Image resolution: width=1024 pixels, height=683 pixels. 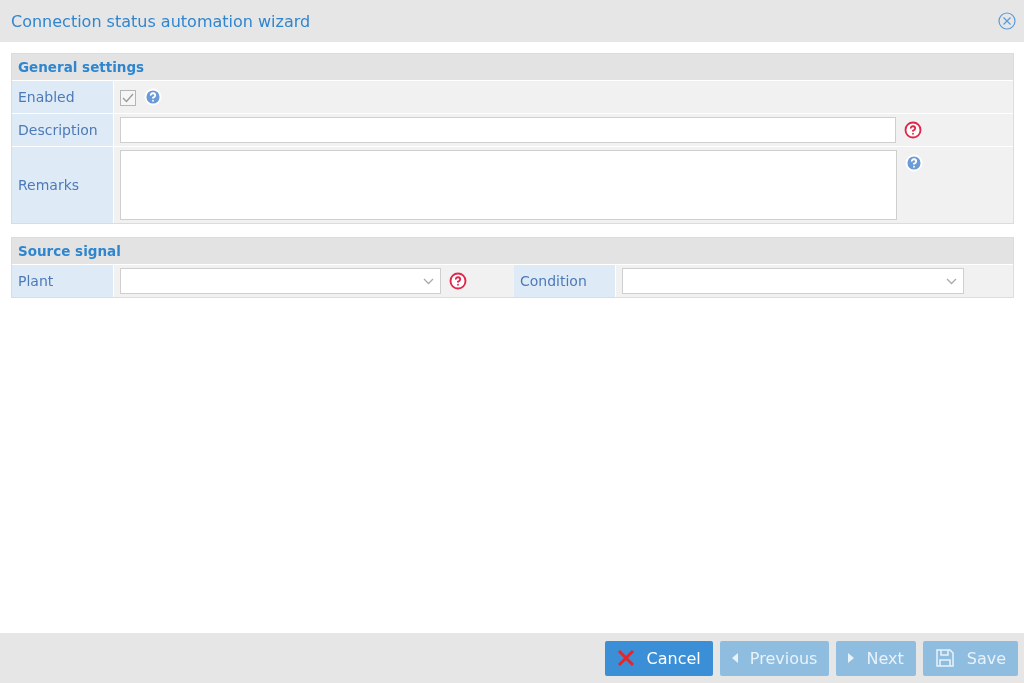 I want to click on field-label: Enabled, so click(x=63, y=97).